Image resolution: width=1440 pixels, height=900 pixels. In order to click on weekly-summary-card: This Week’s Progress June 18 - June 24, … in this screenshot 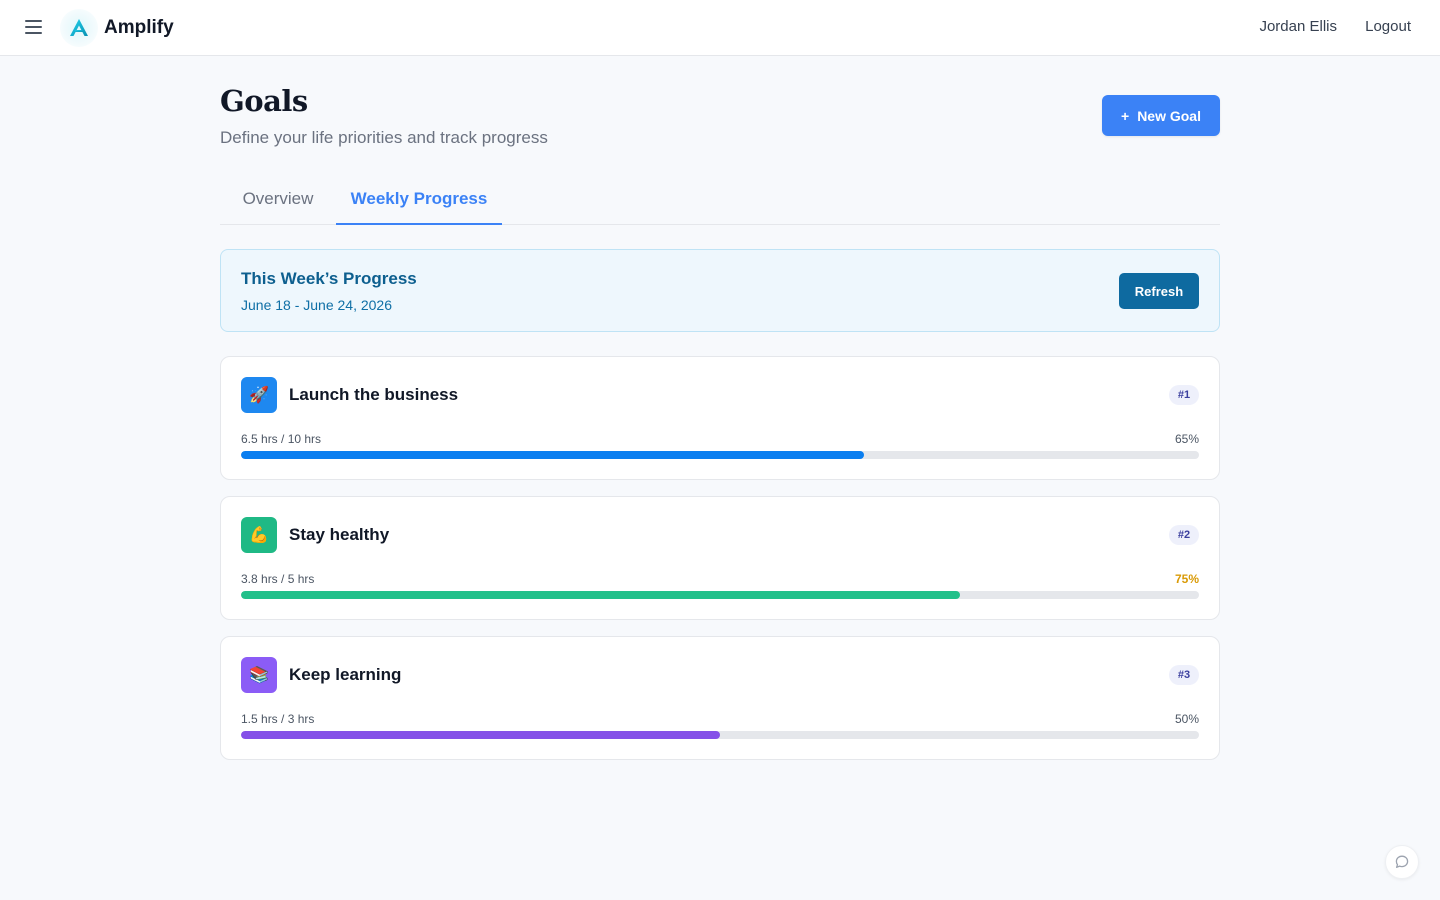, I will do `click(720, 290)`.